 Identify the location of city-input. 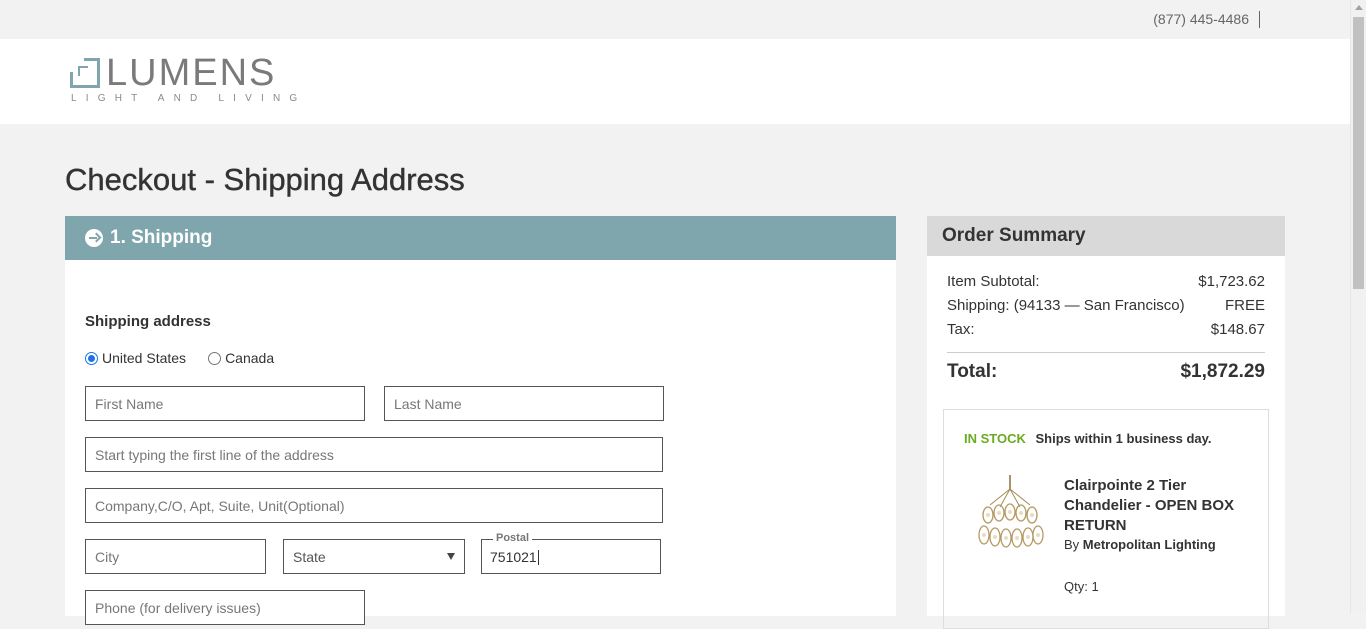
(175, 556).